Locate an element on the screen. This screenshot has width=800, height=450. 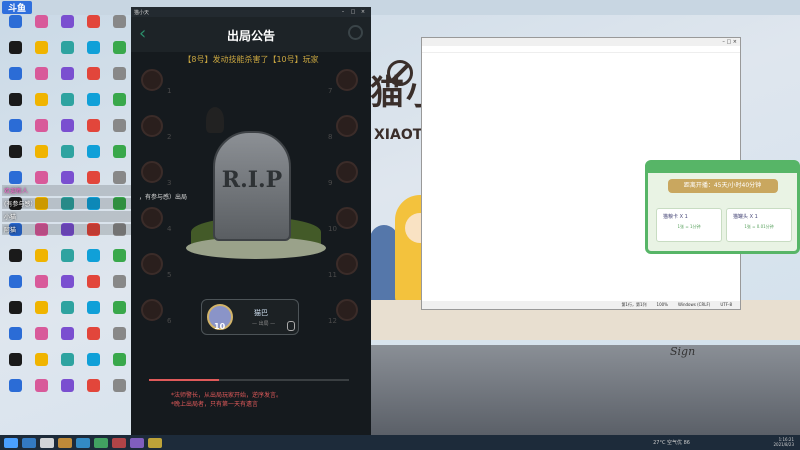
seat-number: 6 is located at coordinates (169, 321).